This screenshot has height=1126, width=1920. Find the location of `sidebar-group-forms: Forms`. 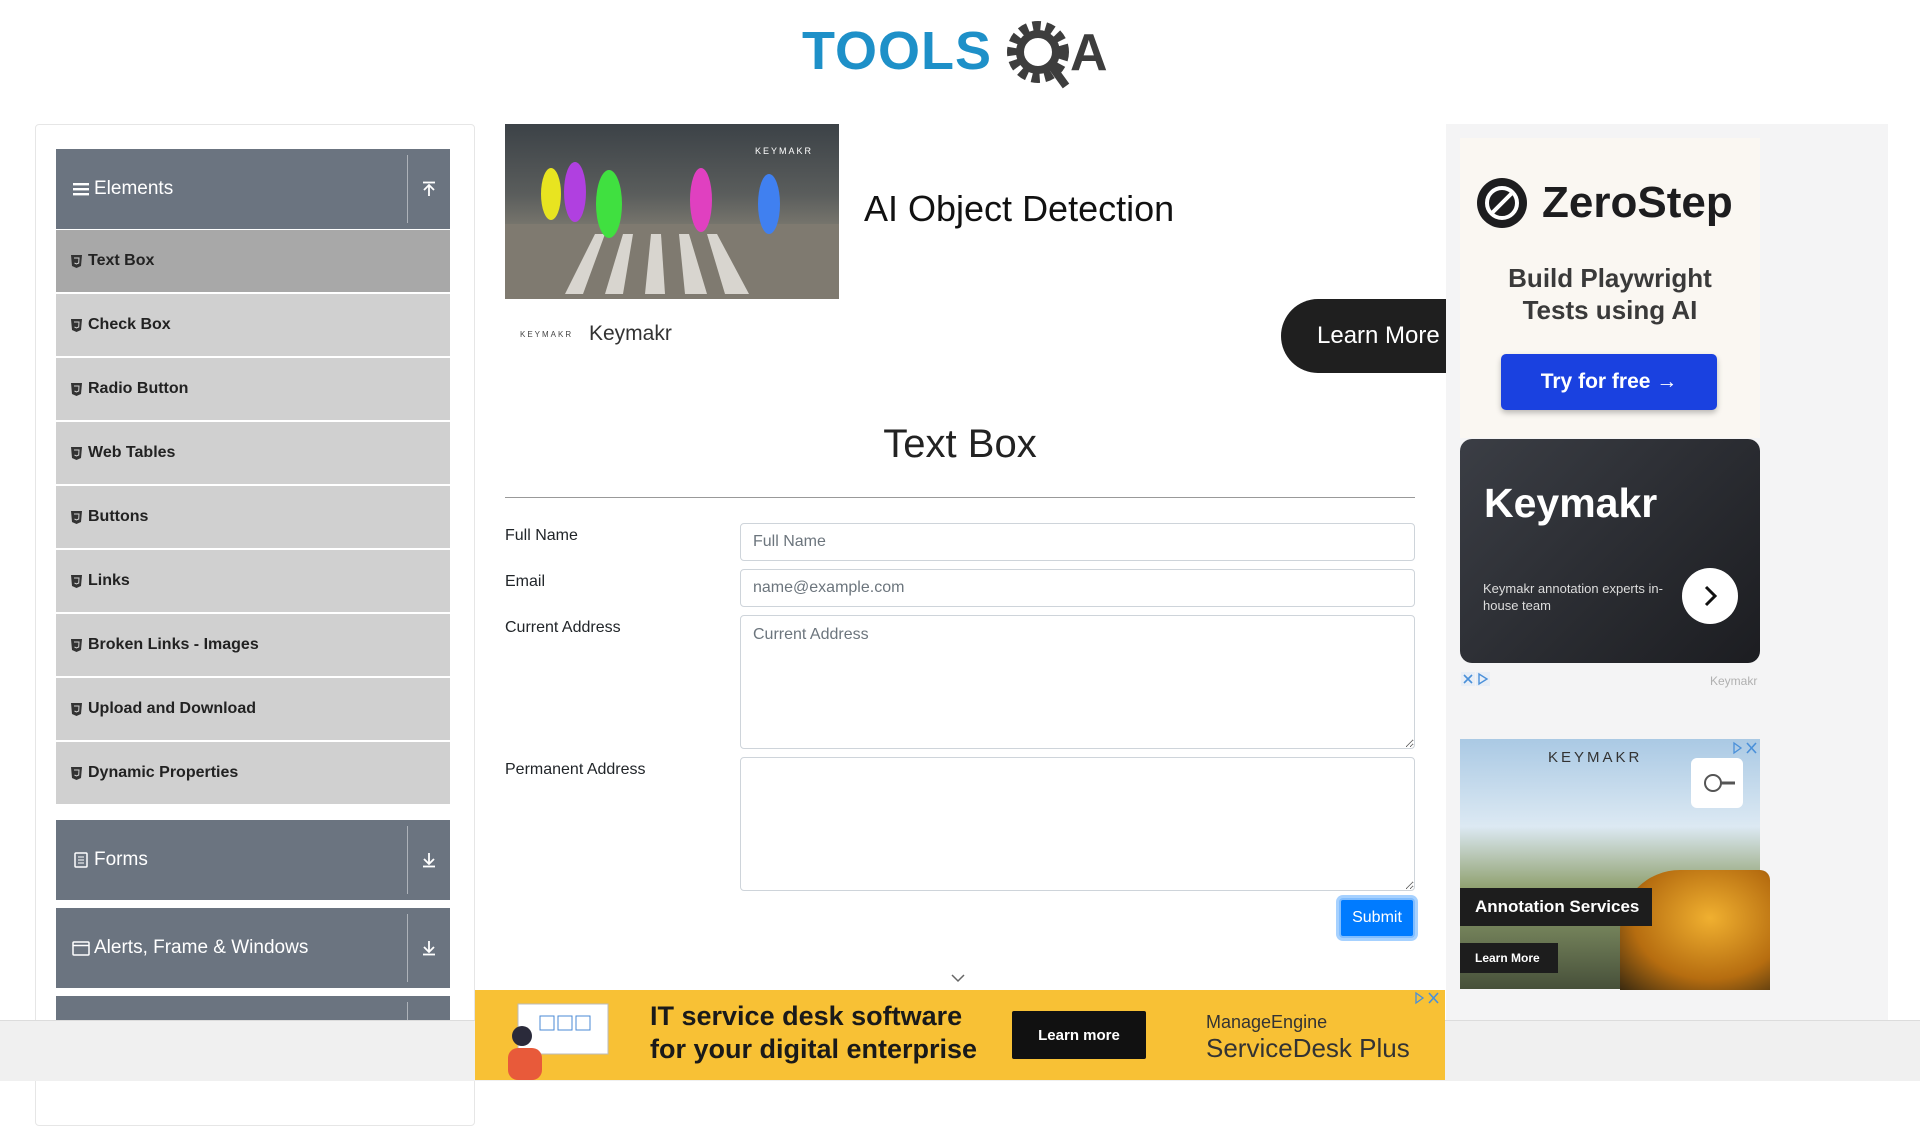

sidebar-group-forms: Forms is located at coordinates (253, 860).